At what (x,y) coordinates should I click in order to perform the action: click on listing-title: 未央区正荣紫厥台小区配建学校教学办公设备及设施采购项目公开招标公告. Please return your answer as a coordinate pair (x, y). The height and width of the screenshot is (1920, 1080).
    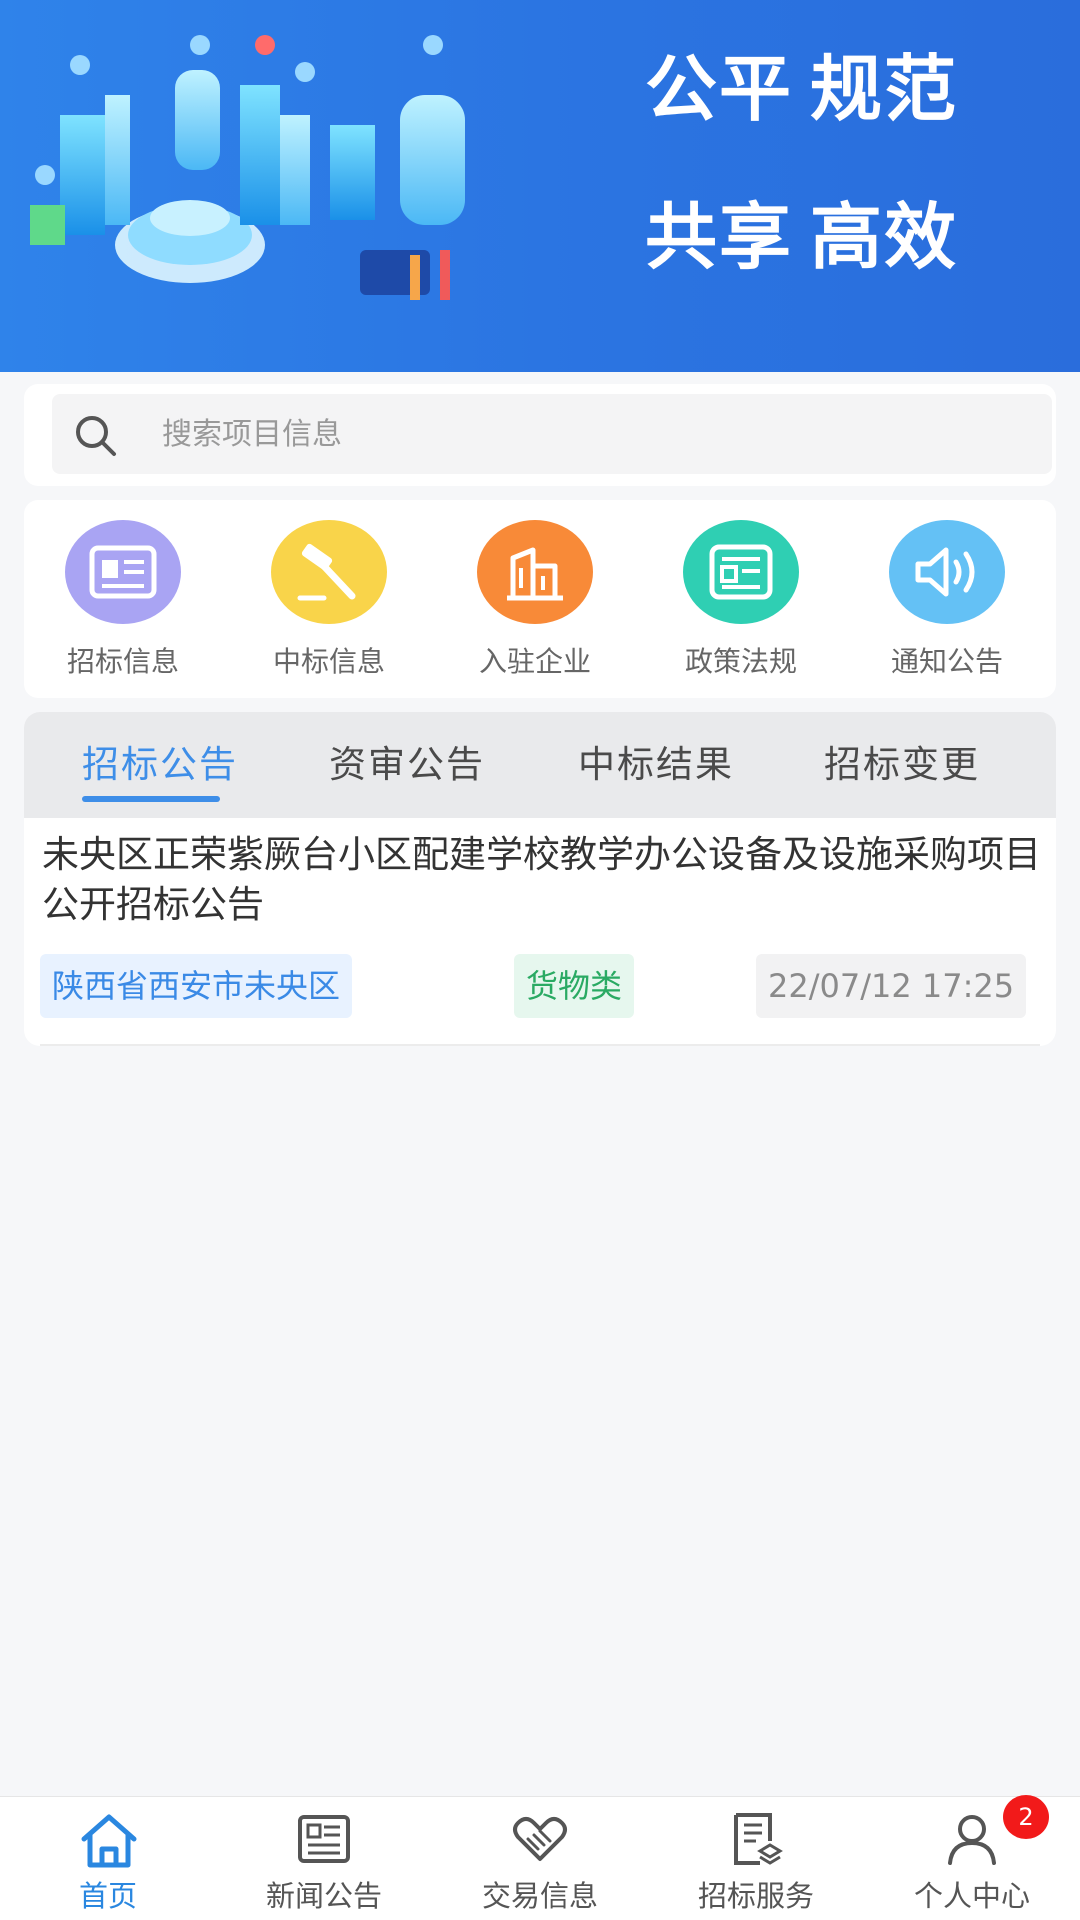
    Looking at the image, I should click on (542, 880).